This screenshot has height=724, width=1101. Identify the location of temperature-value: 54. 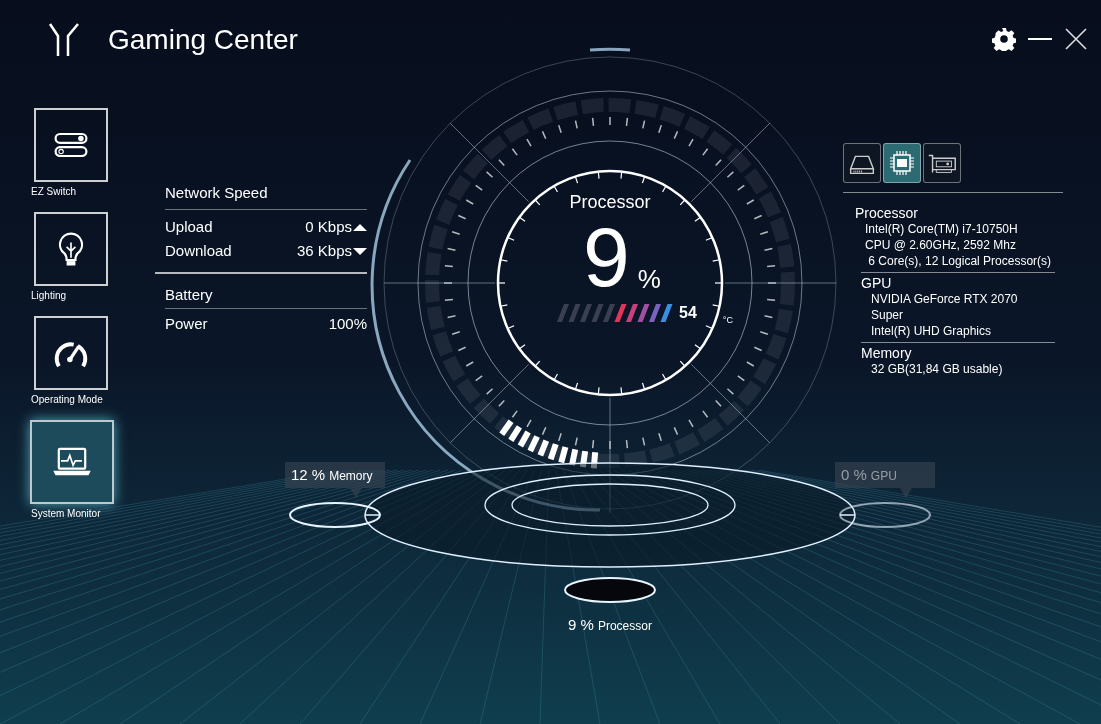
(688, 313).